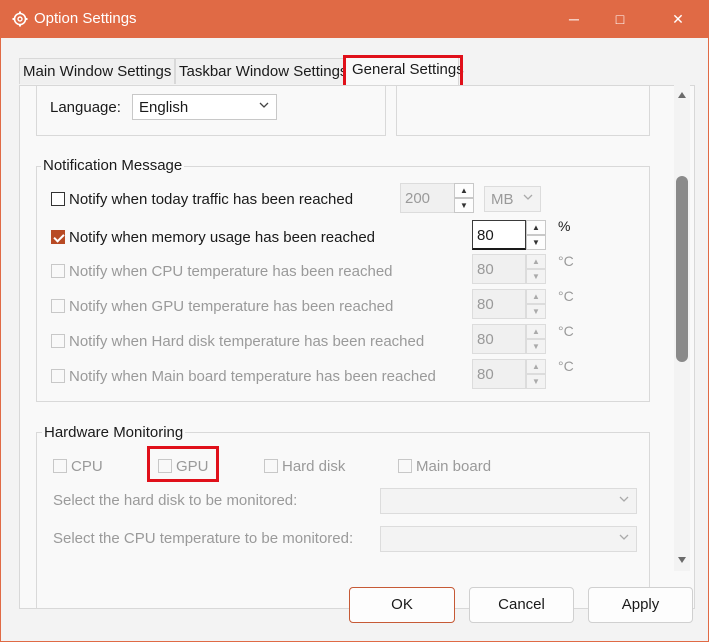  I want to click on disk-select-label: Select the hard disk to be monitored:, so click(175, 500).